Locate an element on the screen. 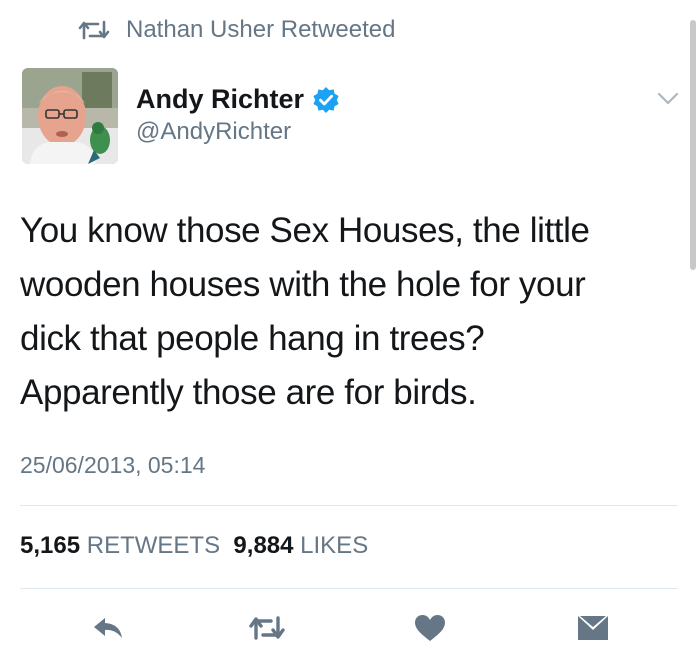 Image resolution: width=700 pixels, height=660 pixels. like-button is located at coordinates (430, 628).